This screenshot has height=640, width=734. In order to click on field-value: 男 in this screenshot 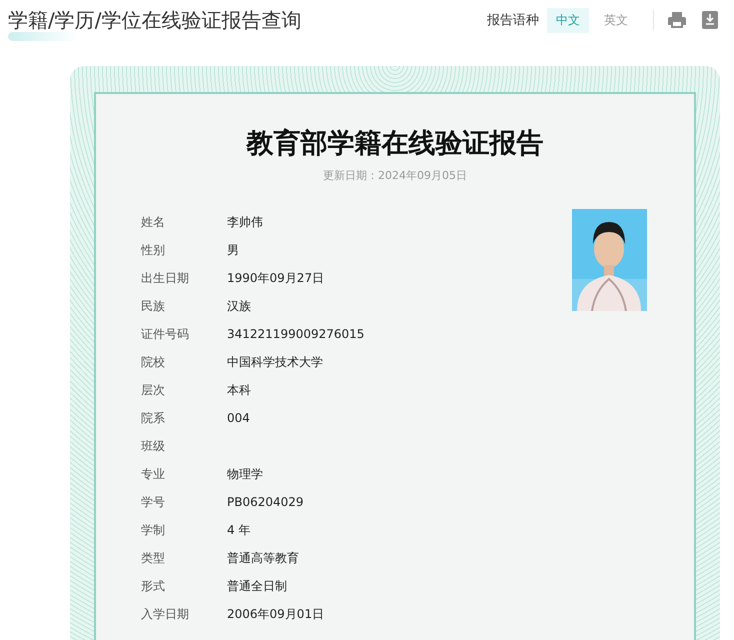, I will do `click(233, 250)`.